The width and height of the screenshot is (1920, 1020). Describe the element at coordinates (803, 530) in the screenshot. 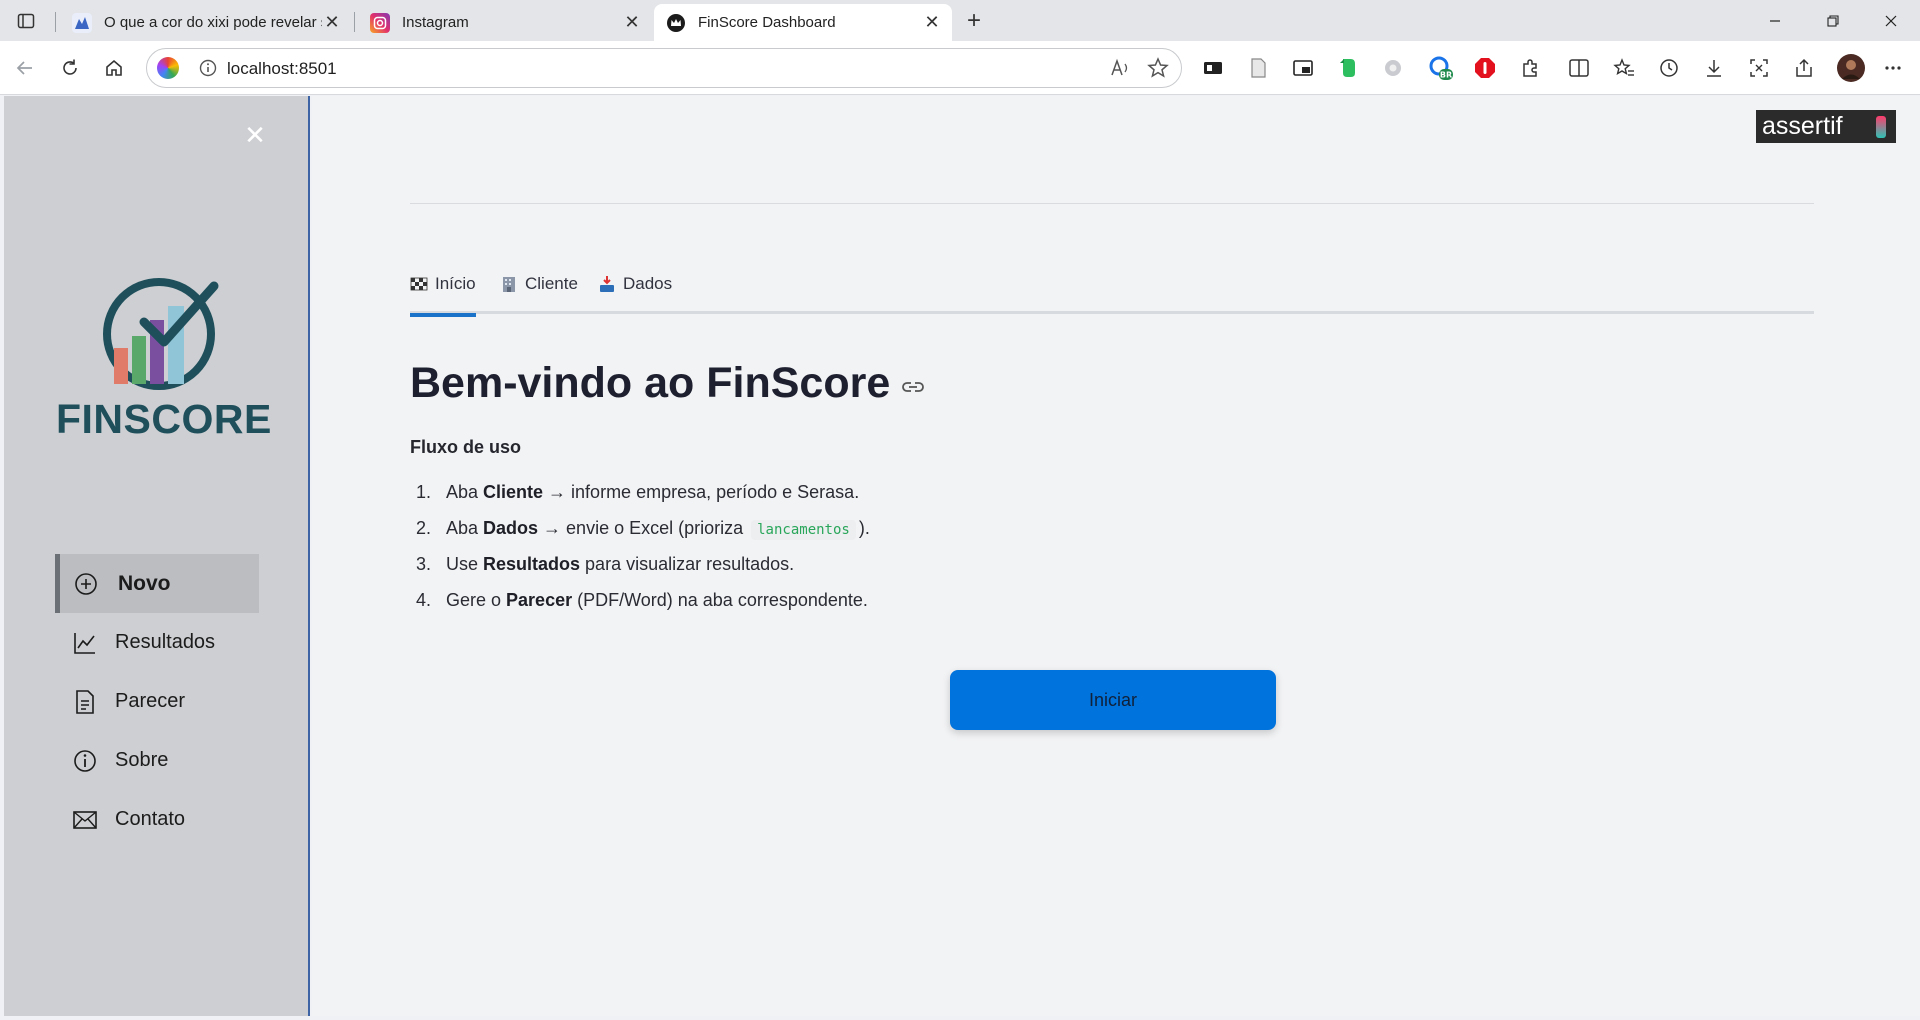

I see `inline-code: lancamentos` at that location.